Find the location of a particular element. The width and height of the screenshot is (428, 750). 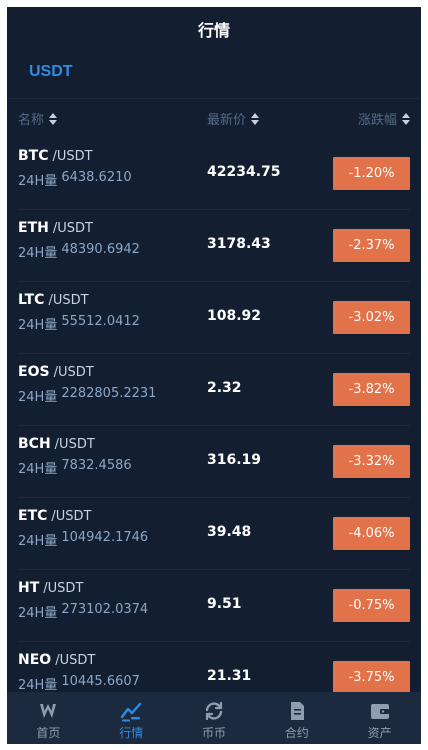

change-badge: -4.06% is located at coordinates (371, 533).